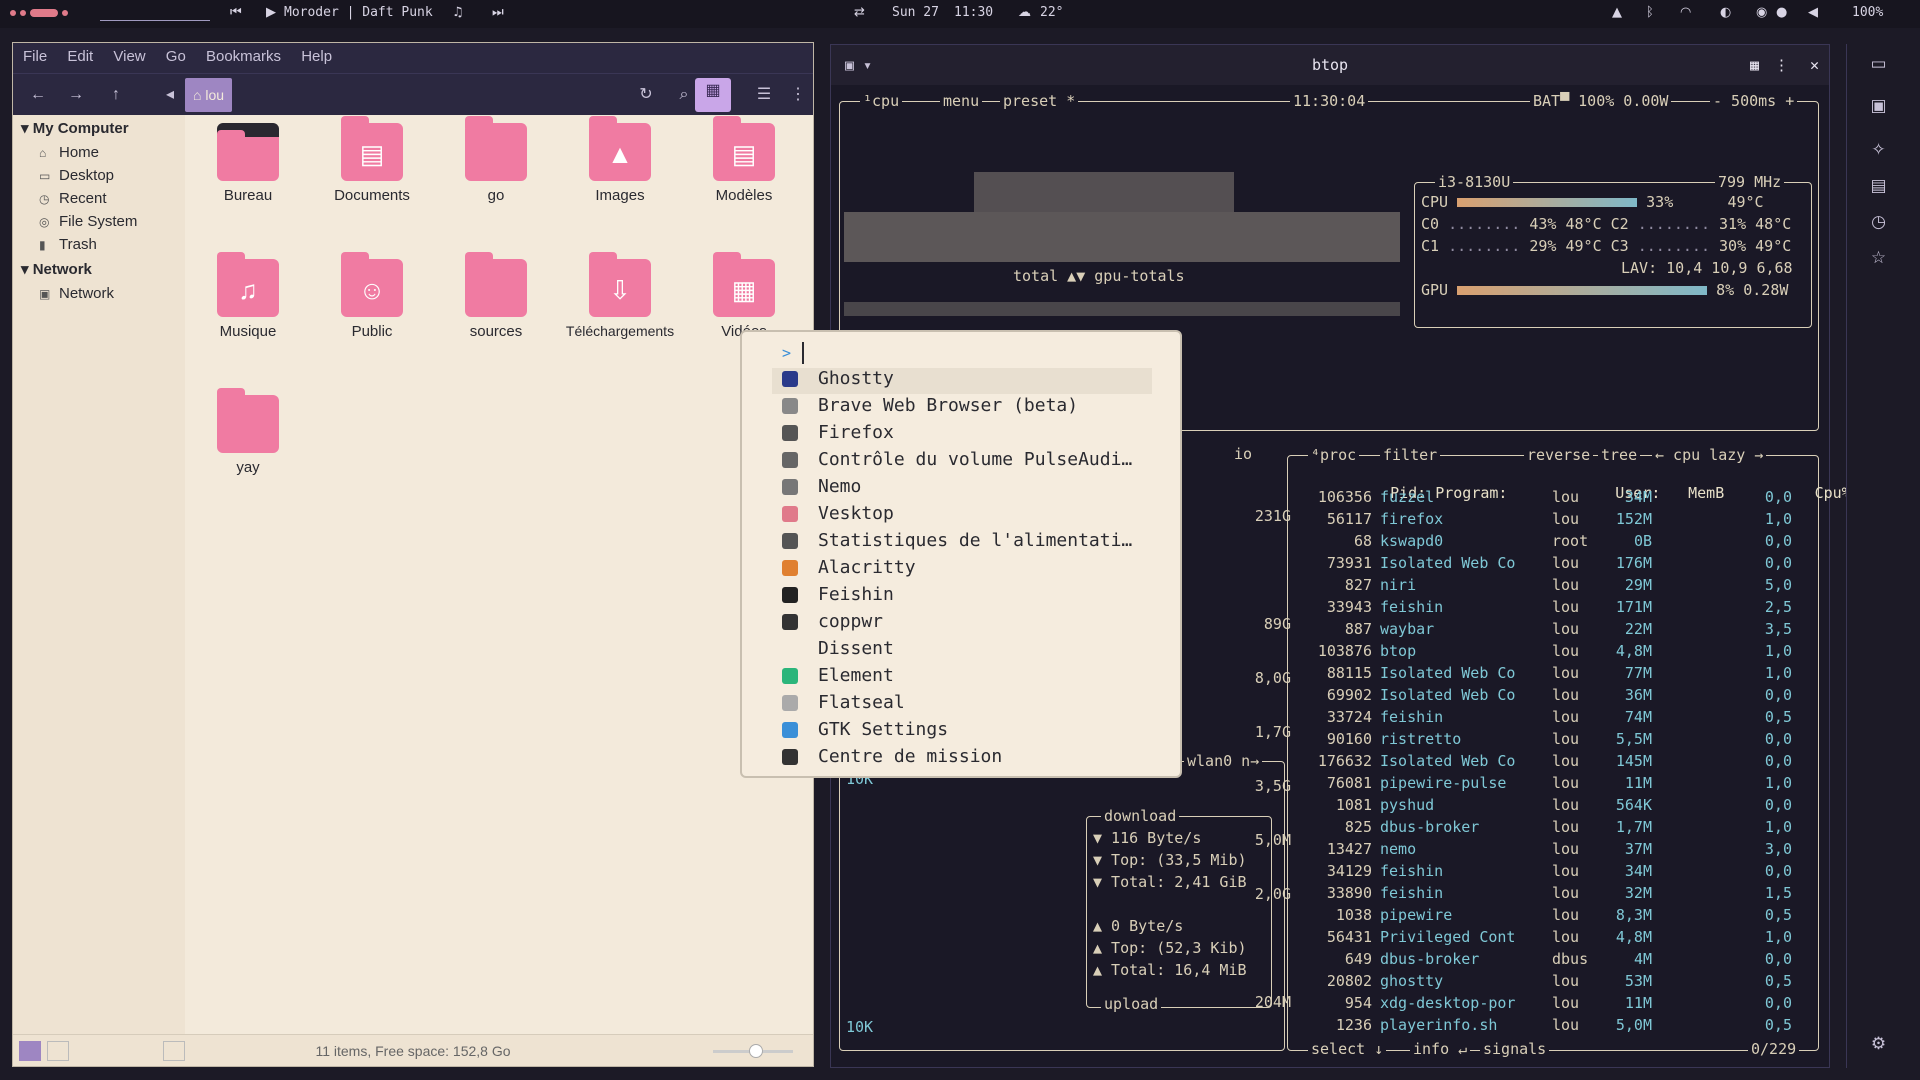 The height and width of the screenshot is (1080, 1920). What do you see at coordinates (1619, 455) in the screenshot?
I see `proc-tree: tree` at bounding box center [1619, 455].